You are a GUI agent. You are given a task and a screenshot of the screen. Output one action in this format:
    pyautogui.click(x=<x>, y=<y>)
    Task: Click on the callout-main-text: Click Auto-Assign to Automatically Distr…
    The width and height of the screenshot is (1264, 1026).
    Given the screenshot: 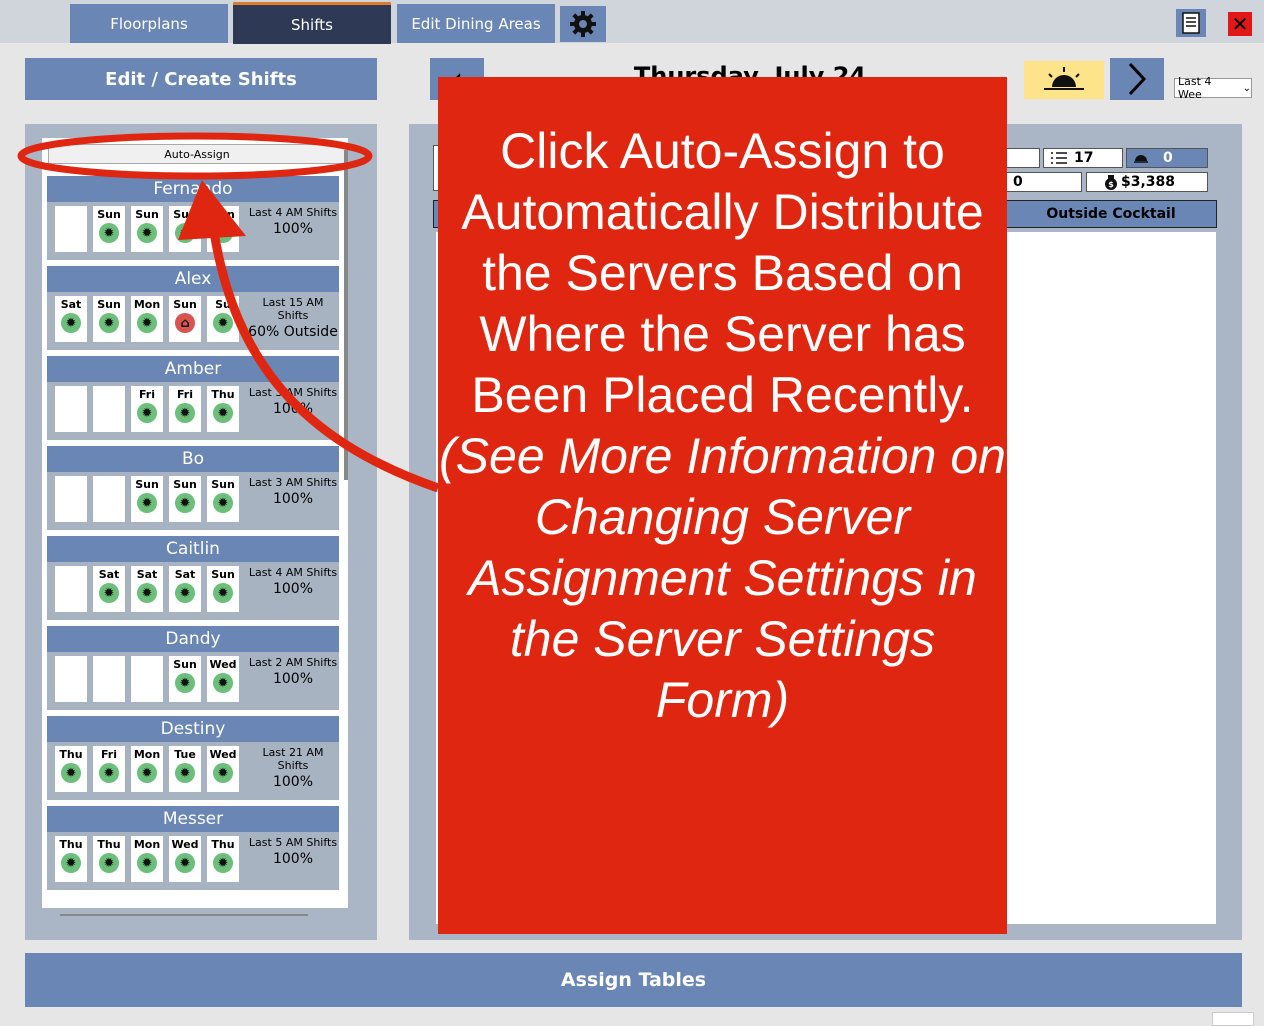 What is the action you would take?
    pyautogui.click(x=722, y=273)
    